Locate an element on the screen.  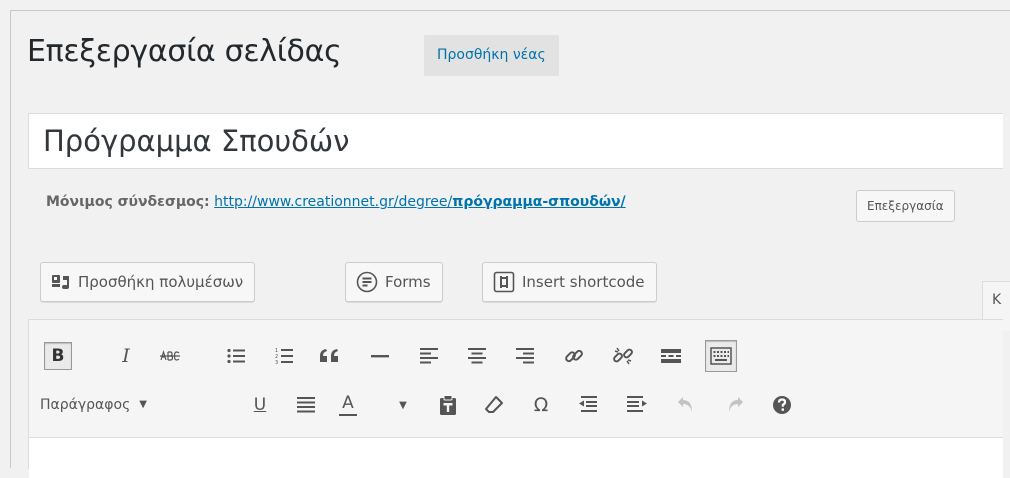
insert-shortcode-label: Insert shortcode is located at coordinates (583, 282).